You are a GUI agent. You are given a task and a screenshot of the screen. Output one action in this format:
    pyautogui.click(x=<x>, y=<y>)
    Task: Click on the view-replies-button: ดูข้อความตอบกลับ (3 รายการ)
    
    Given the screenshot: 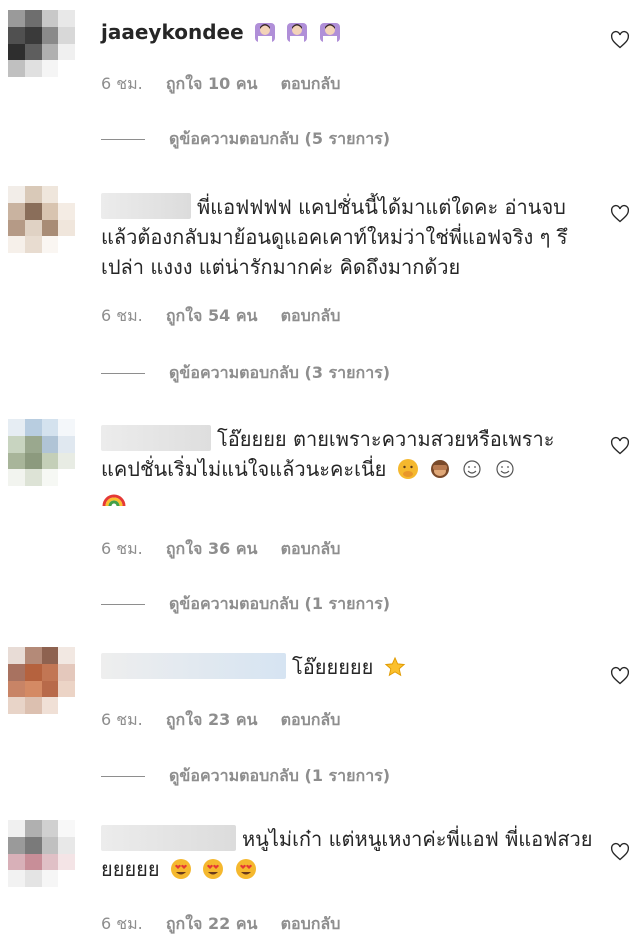 What is the action you would take?
    pyautogui.click(x=245, y=373)
    